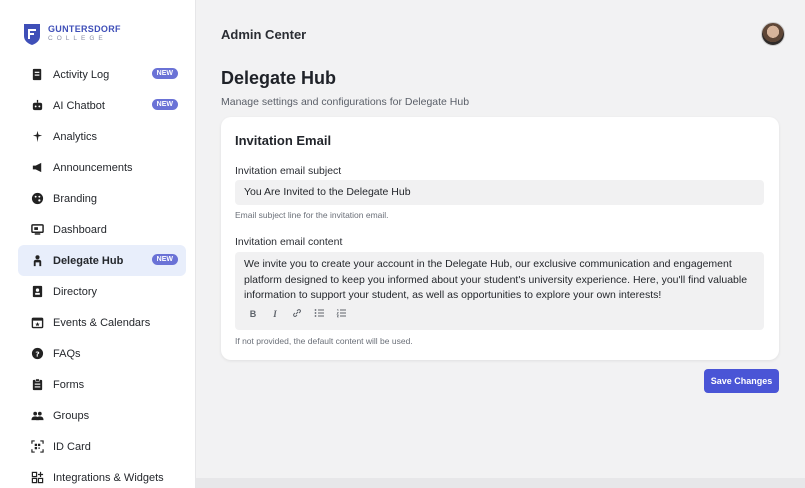  What do you see at coordinates (102, 322) in the screenshot?
I see `sidebar-item-label: Events & Calendars` at bounding box center [102, 322].